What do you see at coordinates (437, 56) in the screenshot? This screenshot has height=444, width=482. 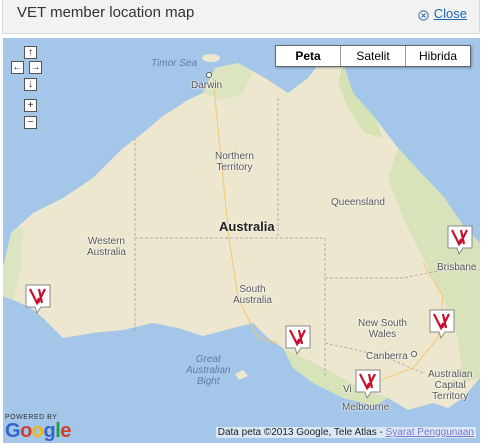 I see `map-type-hibrida-button: Hibrida` at bounding box center [437, 56].